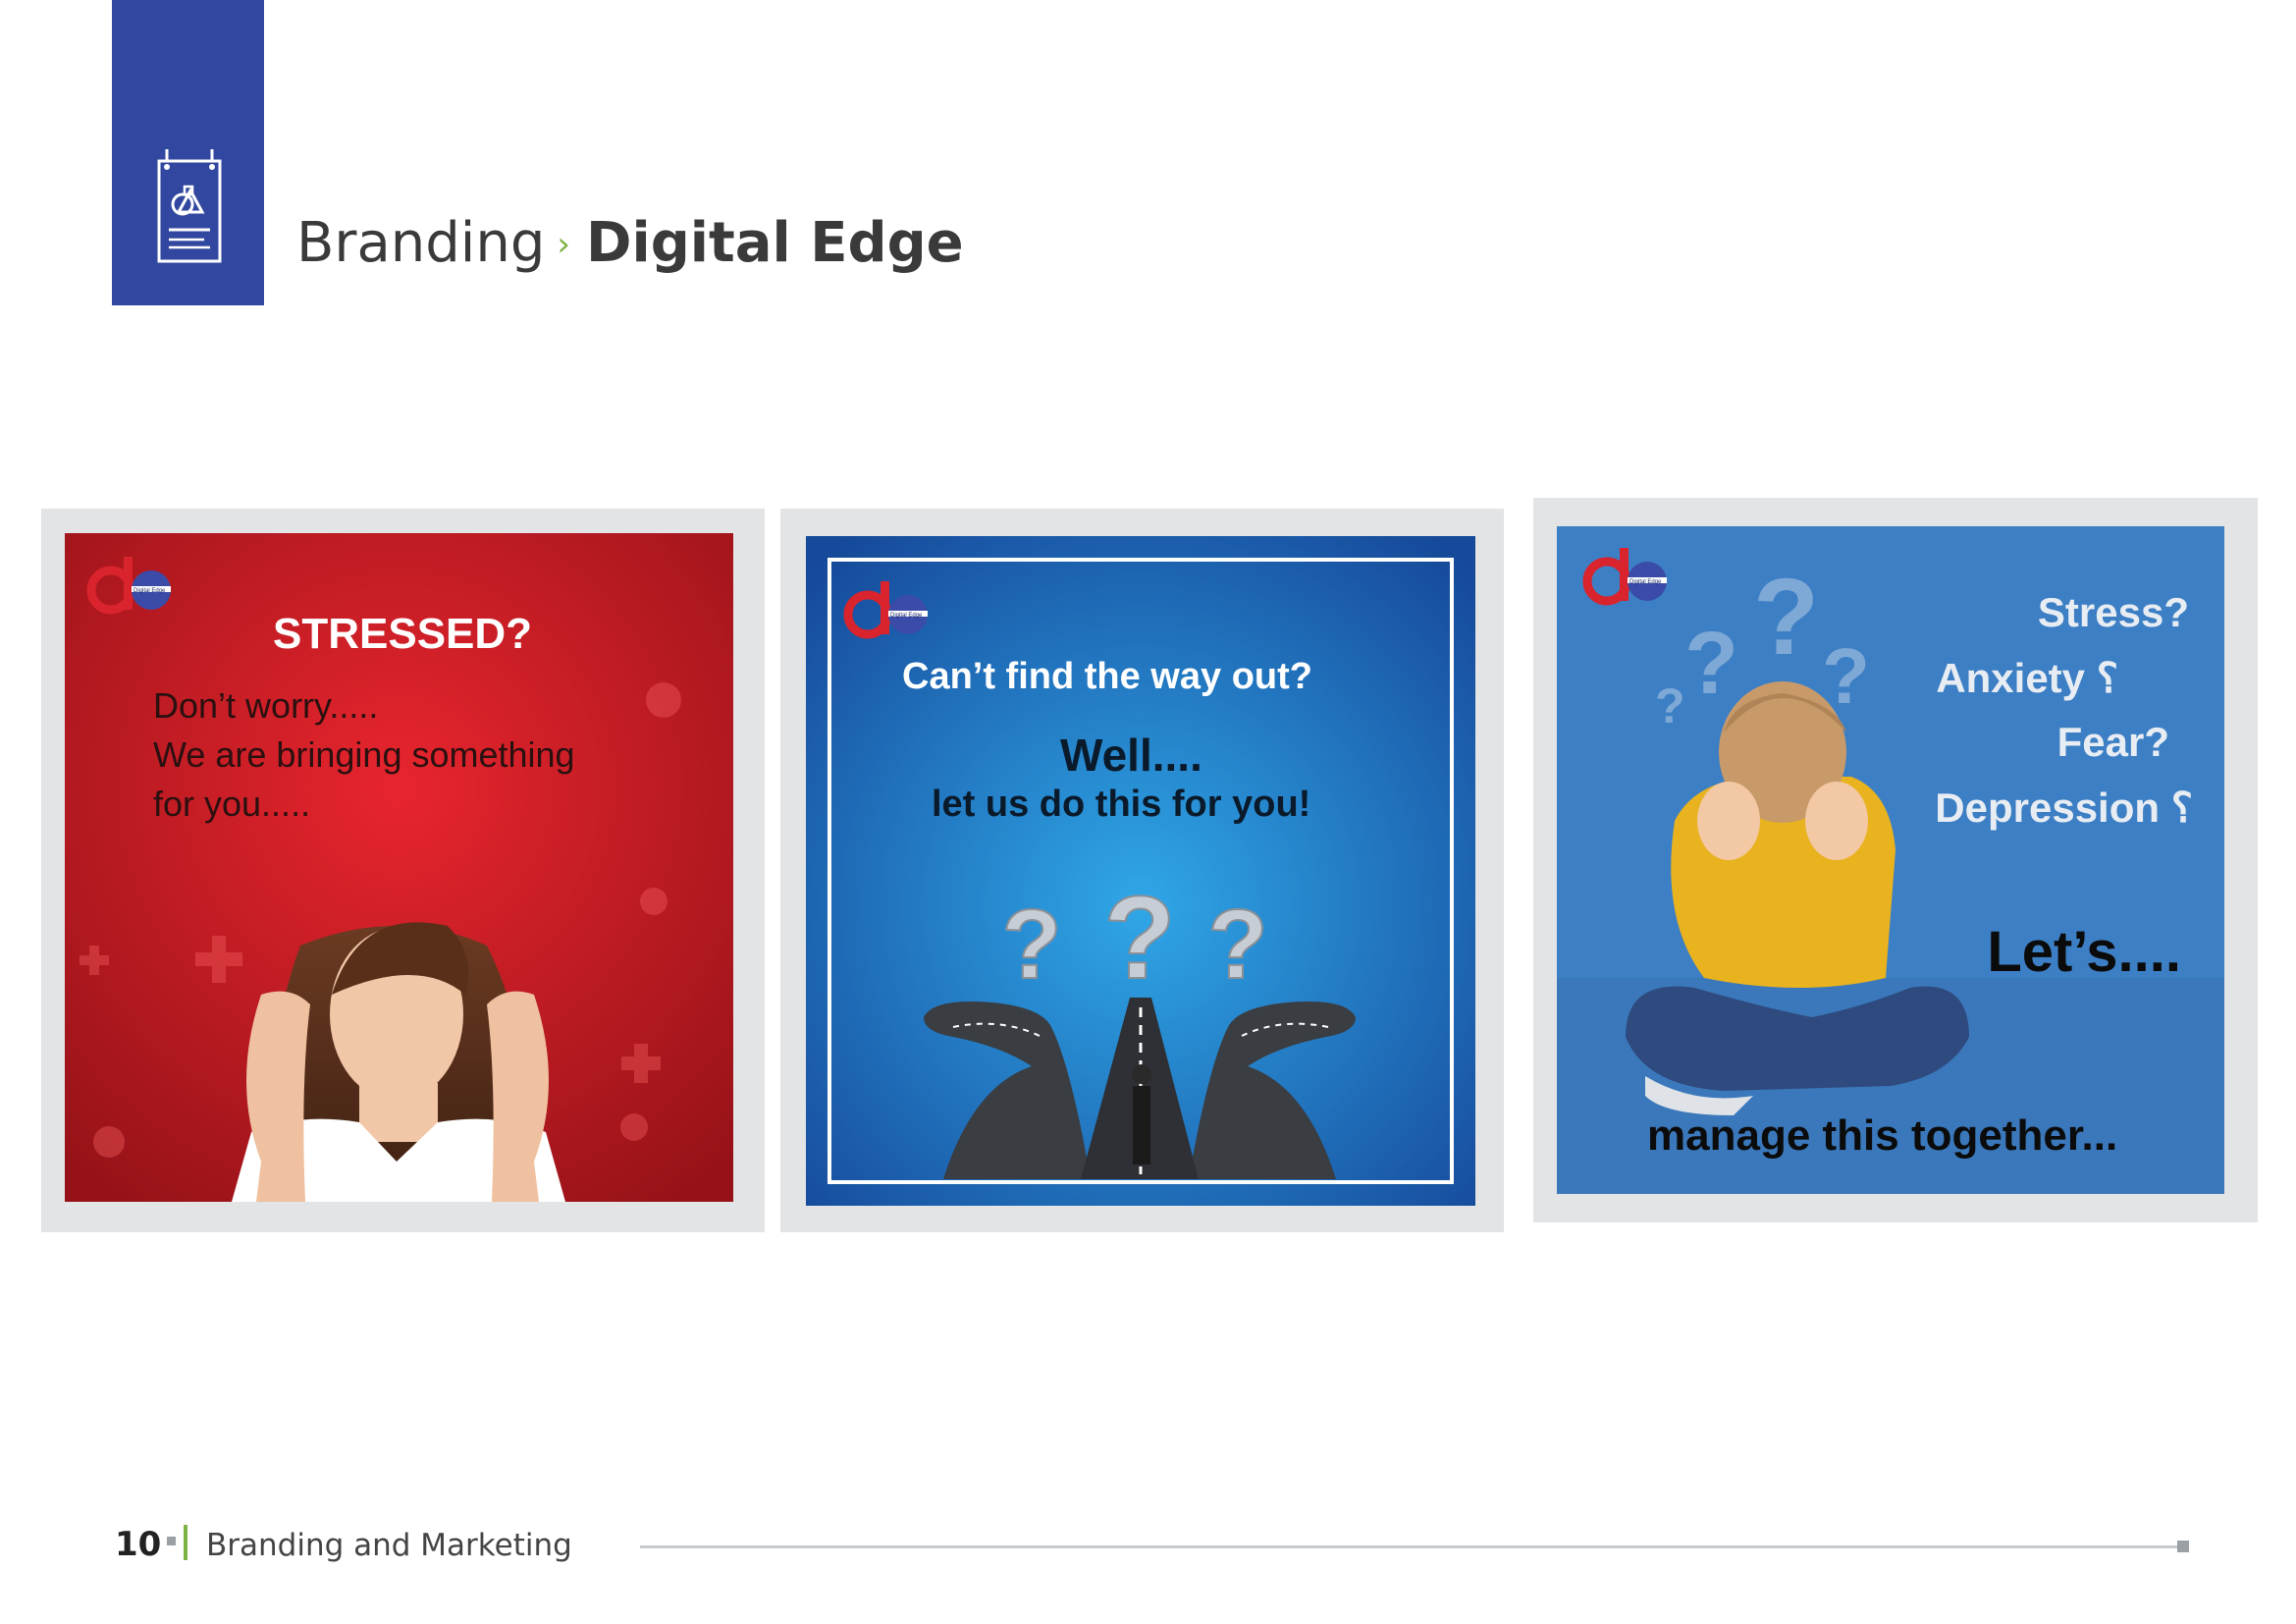 The width and height of the screenshot is (2296, 1624). What do you see at coordinates (2183, 1546) in the screenshot?
I see `footer-end-marker` at bounding box center [2183, 1546].